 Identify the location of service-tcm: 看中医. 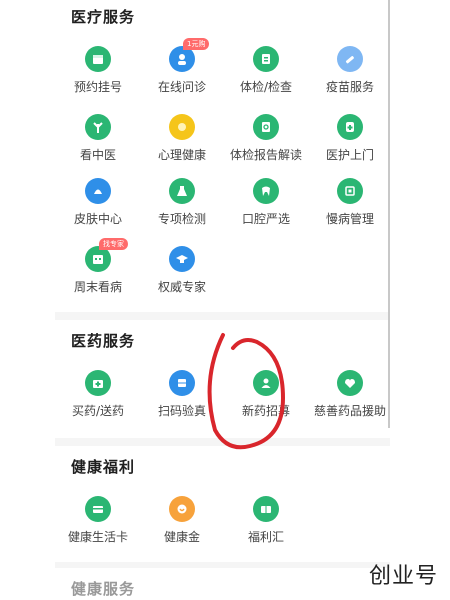
(98, 138).